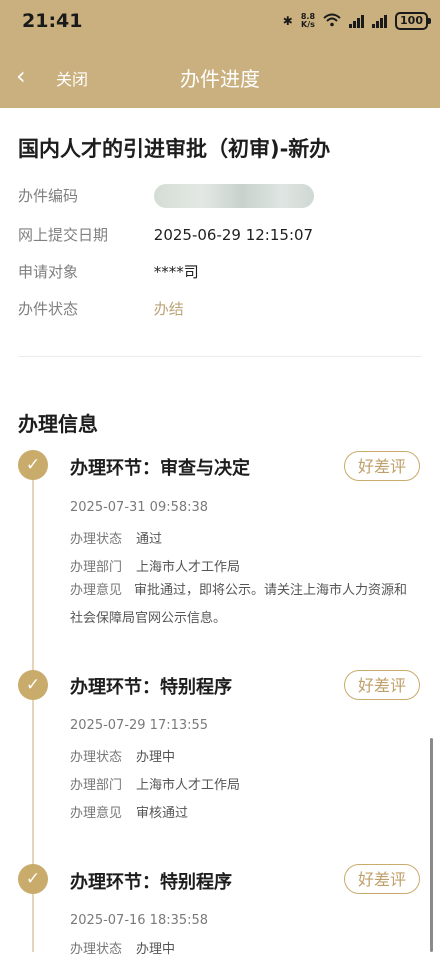 Image resolution: width=440 pixels, height=957 pixels. I want to click on page-title: 办件进度, so click(220, 79).